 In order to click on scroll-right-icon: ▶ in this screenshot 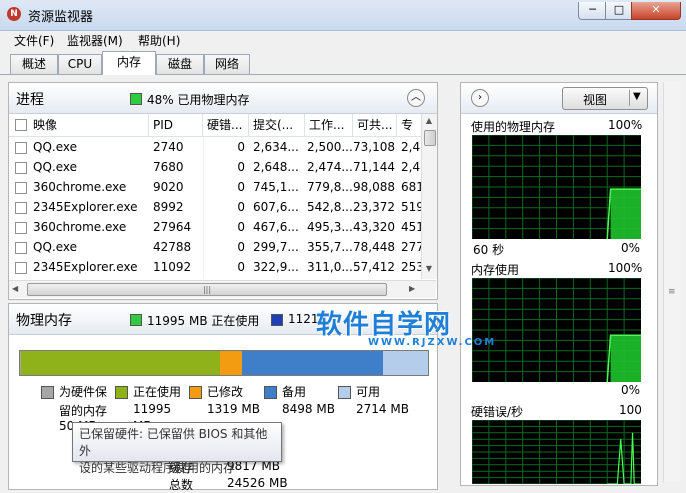, I will do `click(412, 288)`.